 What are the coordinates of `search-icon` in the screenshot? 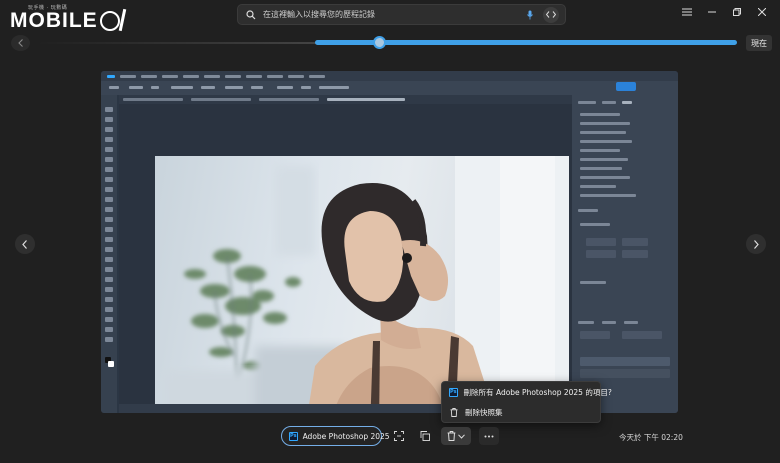 It's located at (251, 15).